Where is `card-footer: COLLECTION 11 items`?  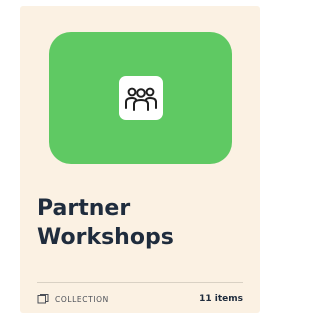 card-footer: COLLECTION 11 items is located at coordinates (140, 299).